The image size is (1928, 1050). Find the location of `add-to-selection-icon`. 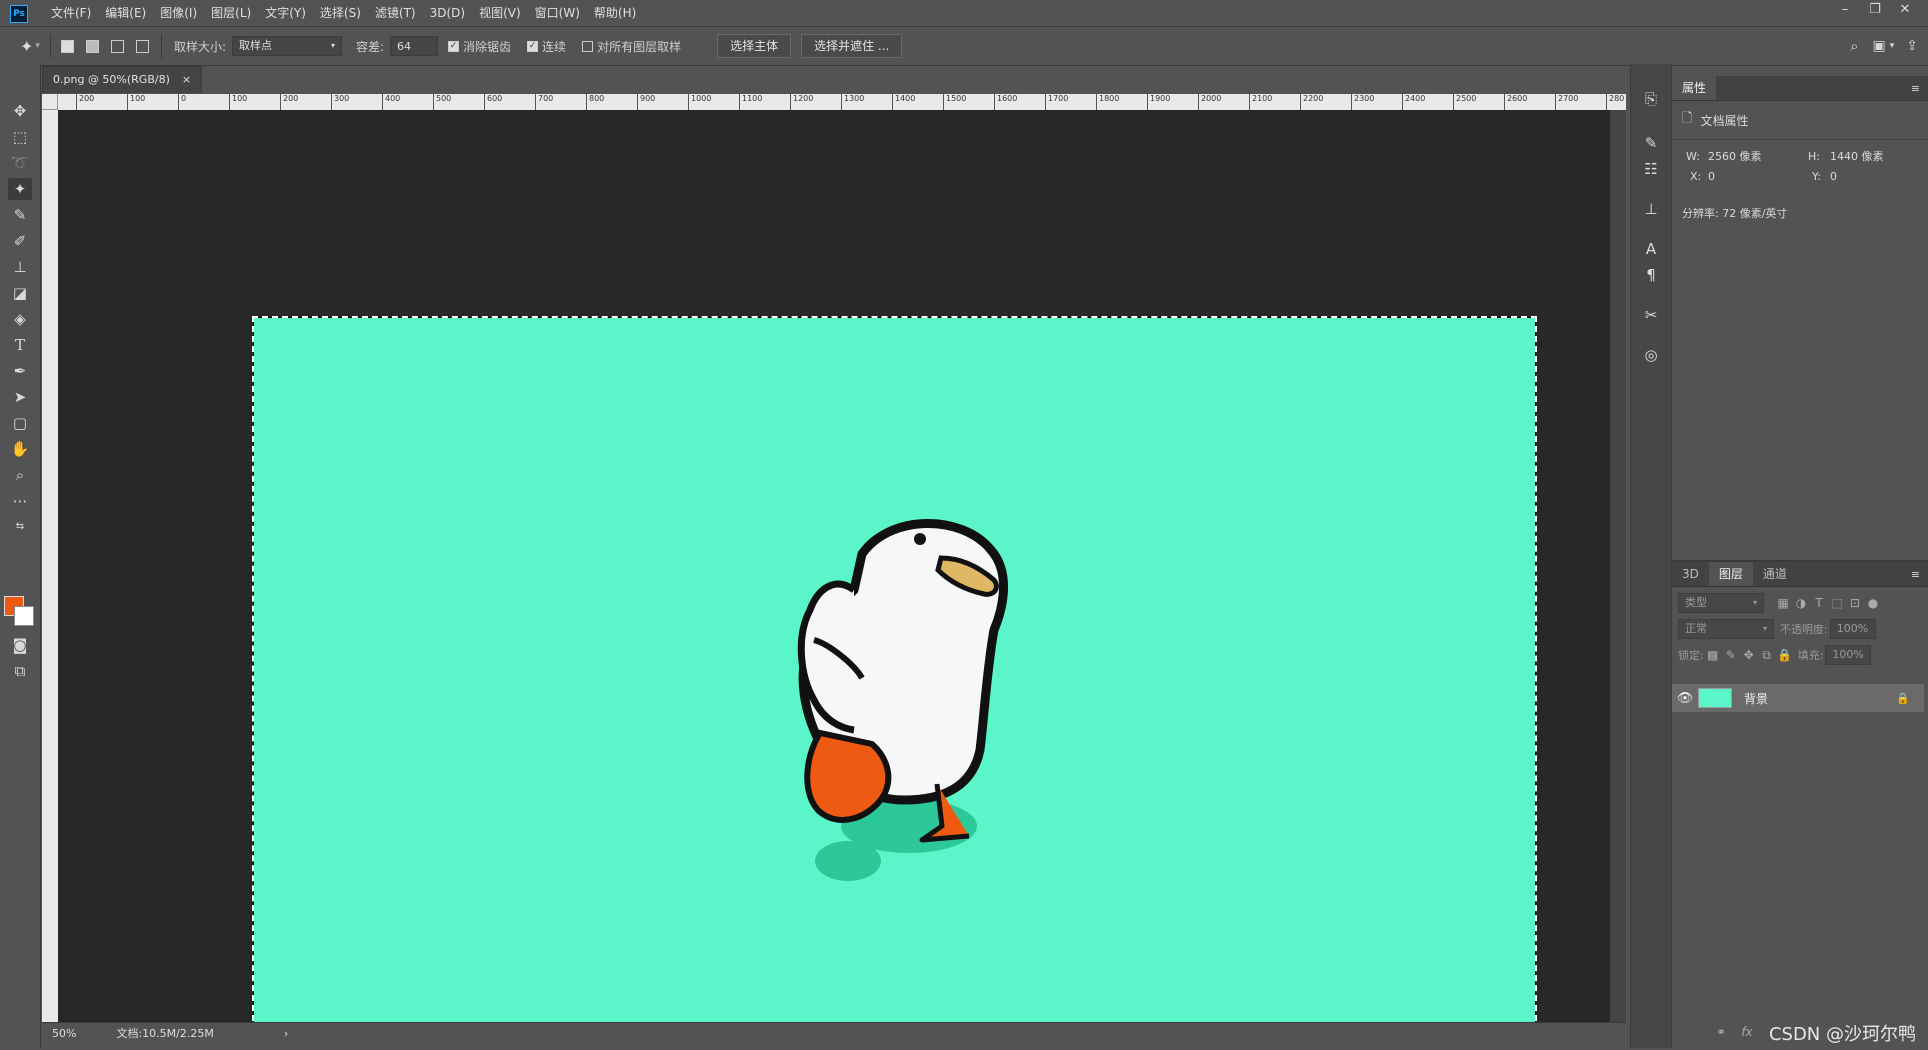

add-to-selection-icon is located at coordinates (92, 46).